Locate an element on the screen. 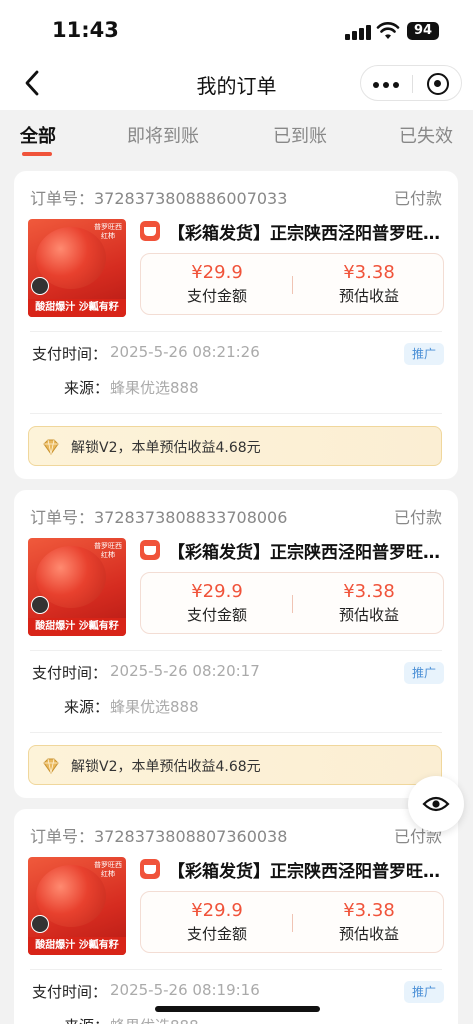 The height and width of the screenshot is (1024, 473). visibility-toggle-button is located at coordinates (436, 804).